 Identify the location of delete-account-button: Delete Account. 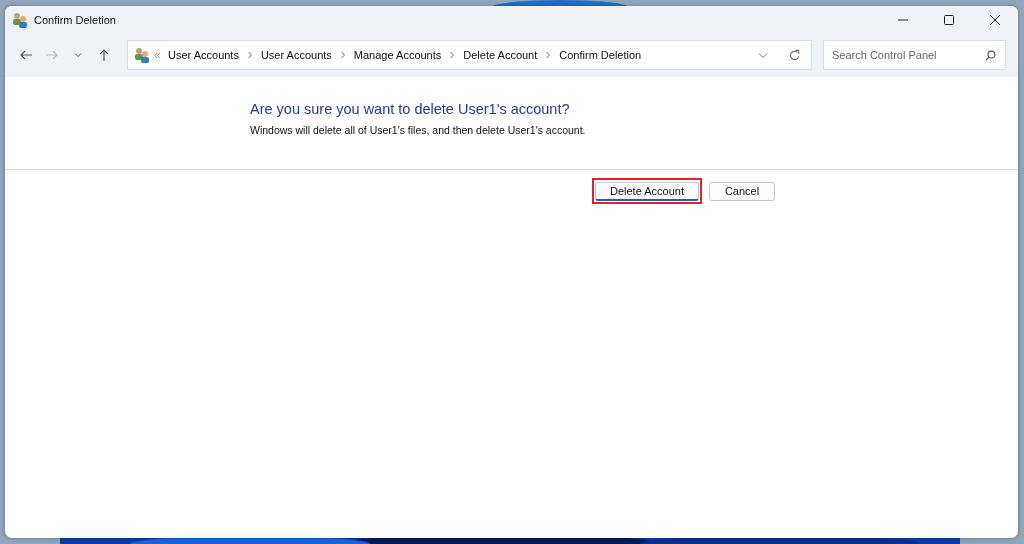
(647, 191).